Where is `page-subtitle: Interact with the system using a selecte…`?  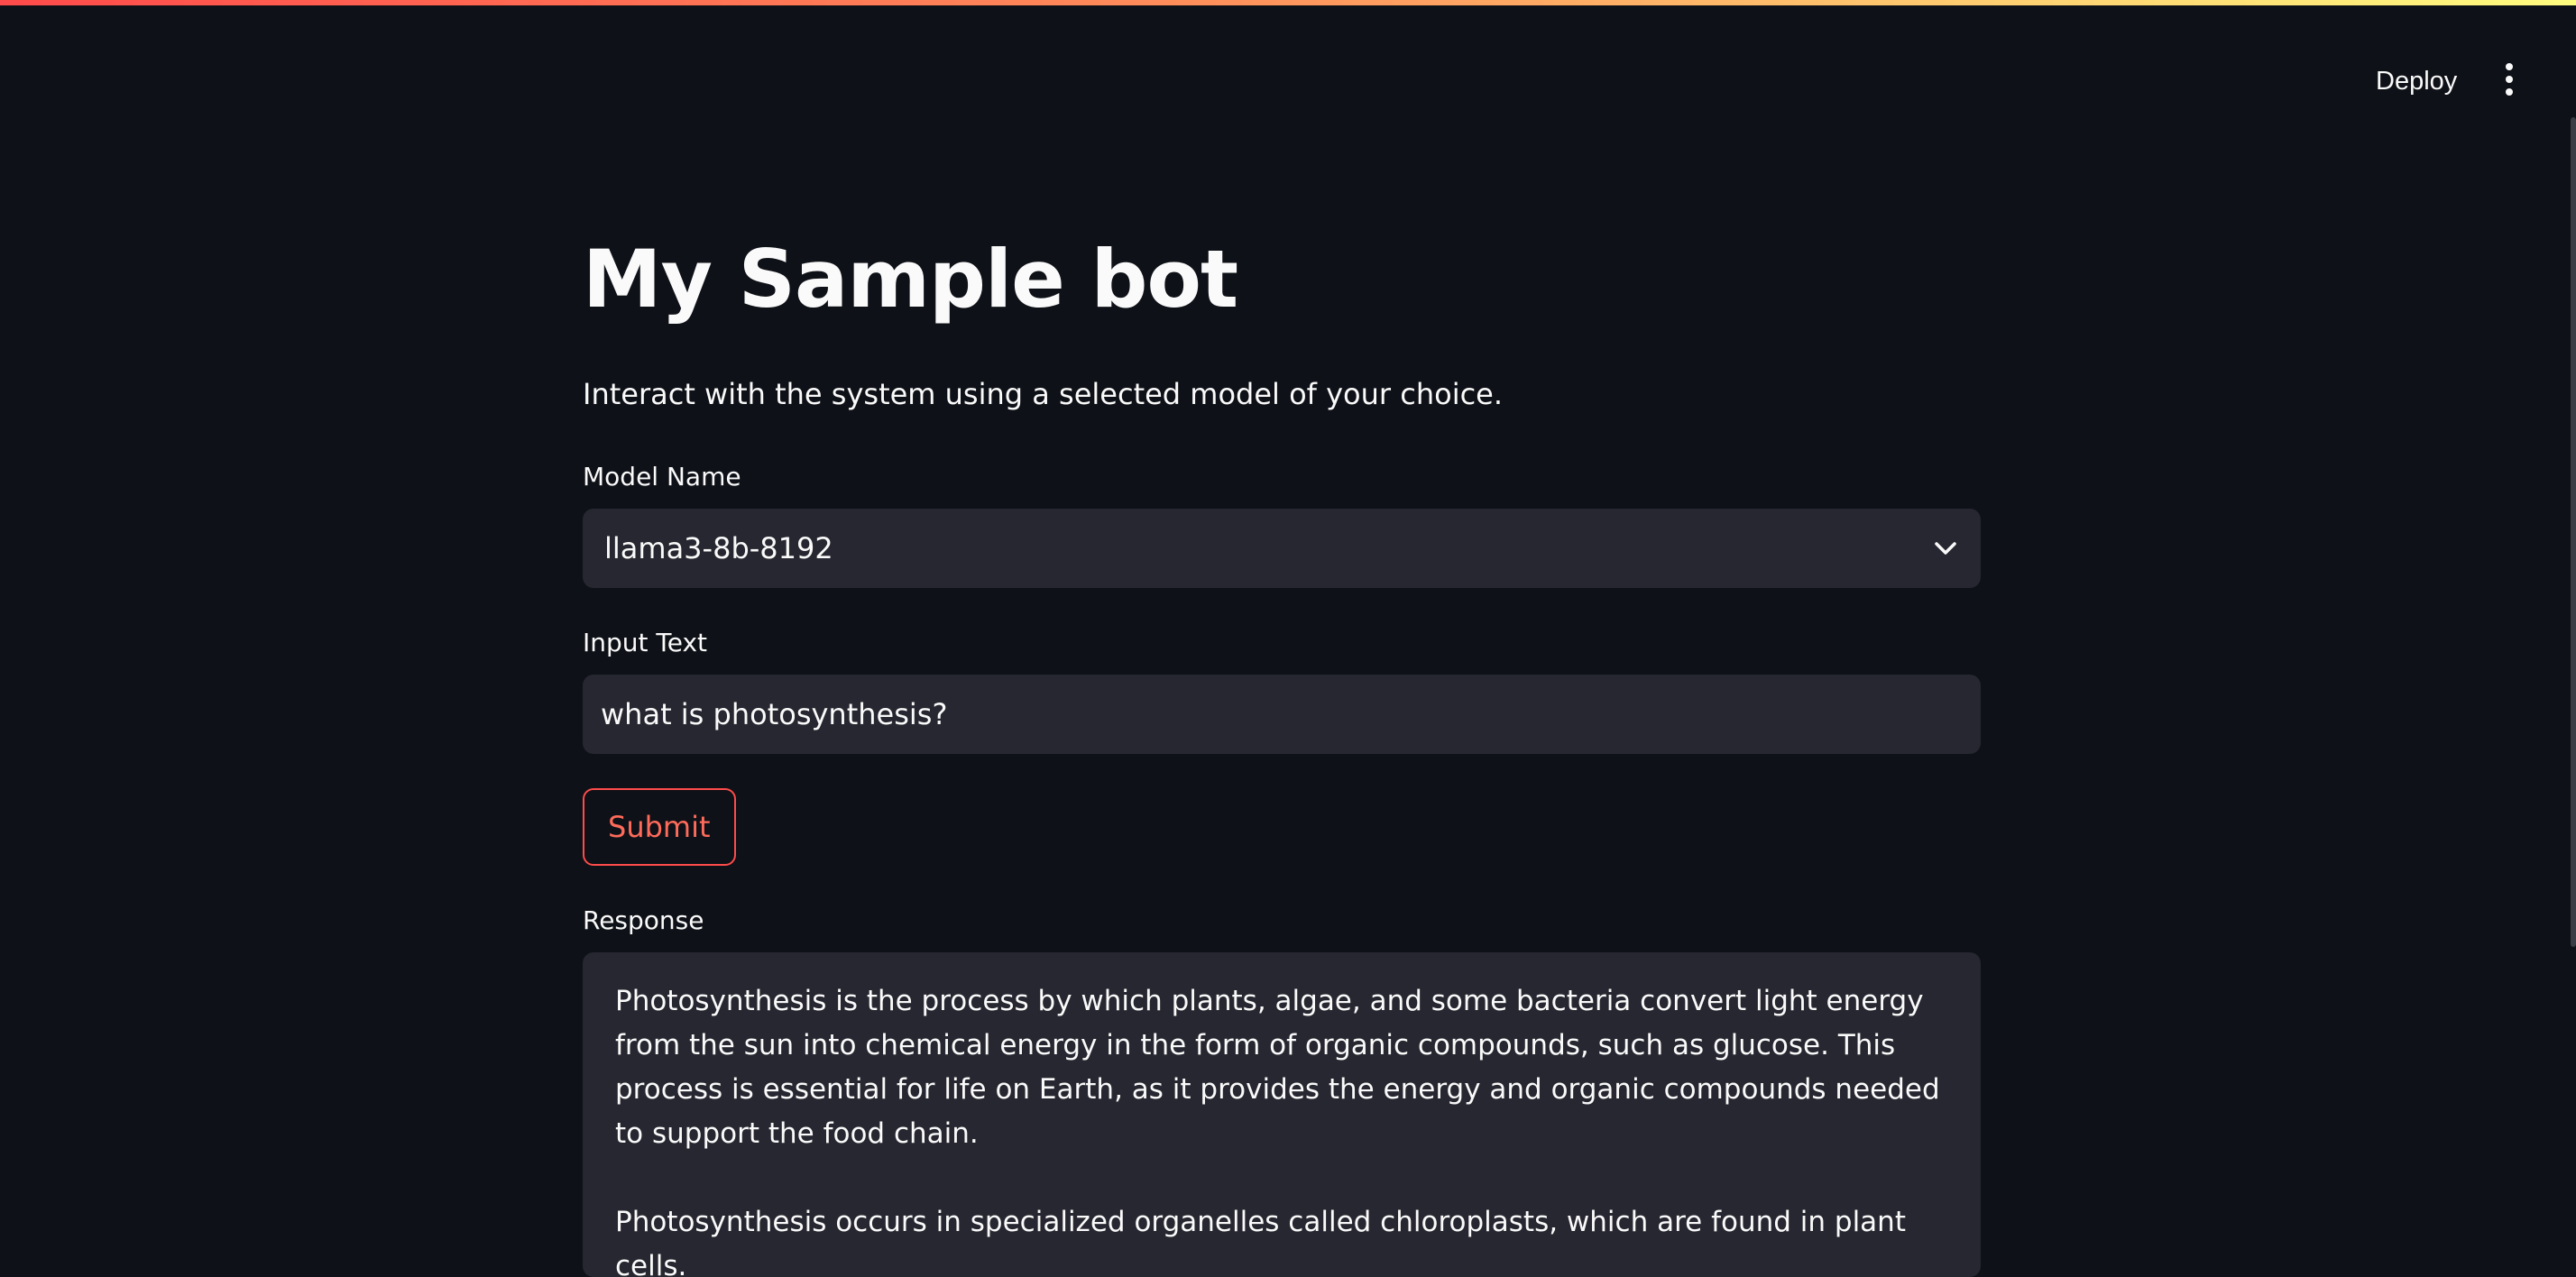
page-subtitle: Interact with the system using a selecte… is located at coordinates (1043, 394).